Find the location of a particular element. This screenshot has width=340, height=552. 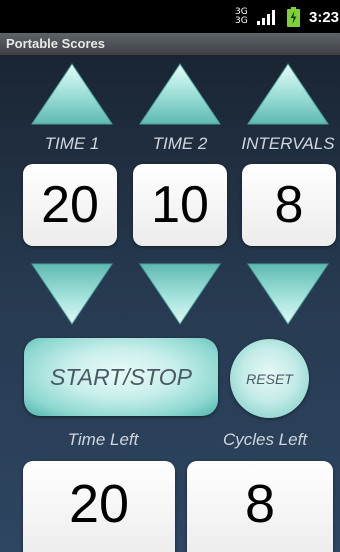

network-type-icon: 3G 3G is located at coordinates (241, 17).